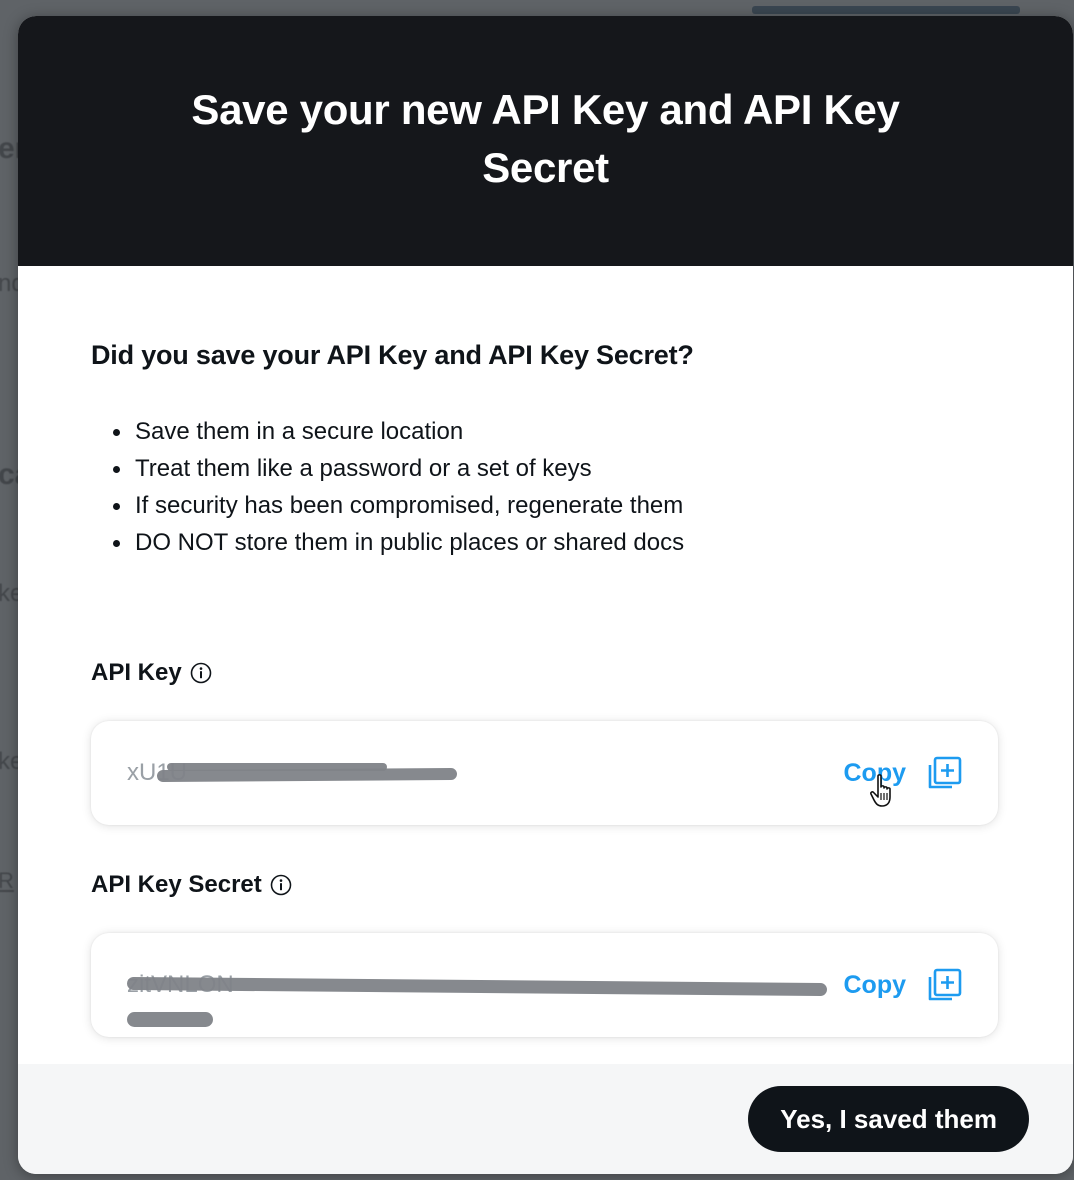  What do you see at coordinates (176, 884) in the screenshot?
I see `api-key-secret-label: API Key Secret` at bounding box center [176, 884].